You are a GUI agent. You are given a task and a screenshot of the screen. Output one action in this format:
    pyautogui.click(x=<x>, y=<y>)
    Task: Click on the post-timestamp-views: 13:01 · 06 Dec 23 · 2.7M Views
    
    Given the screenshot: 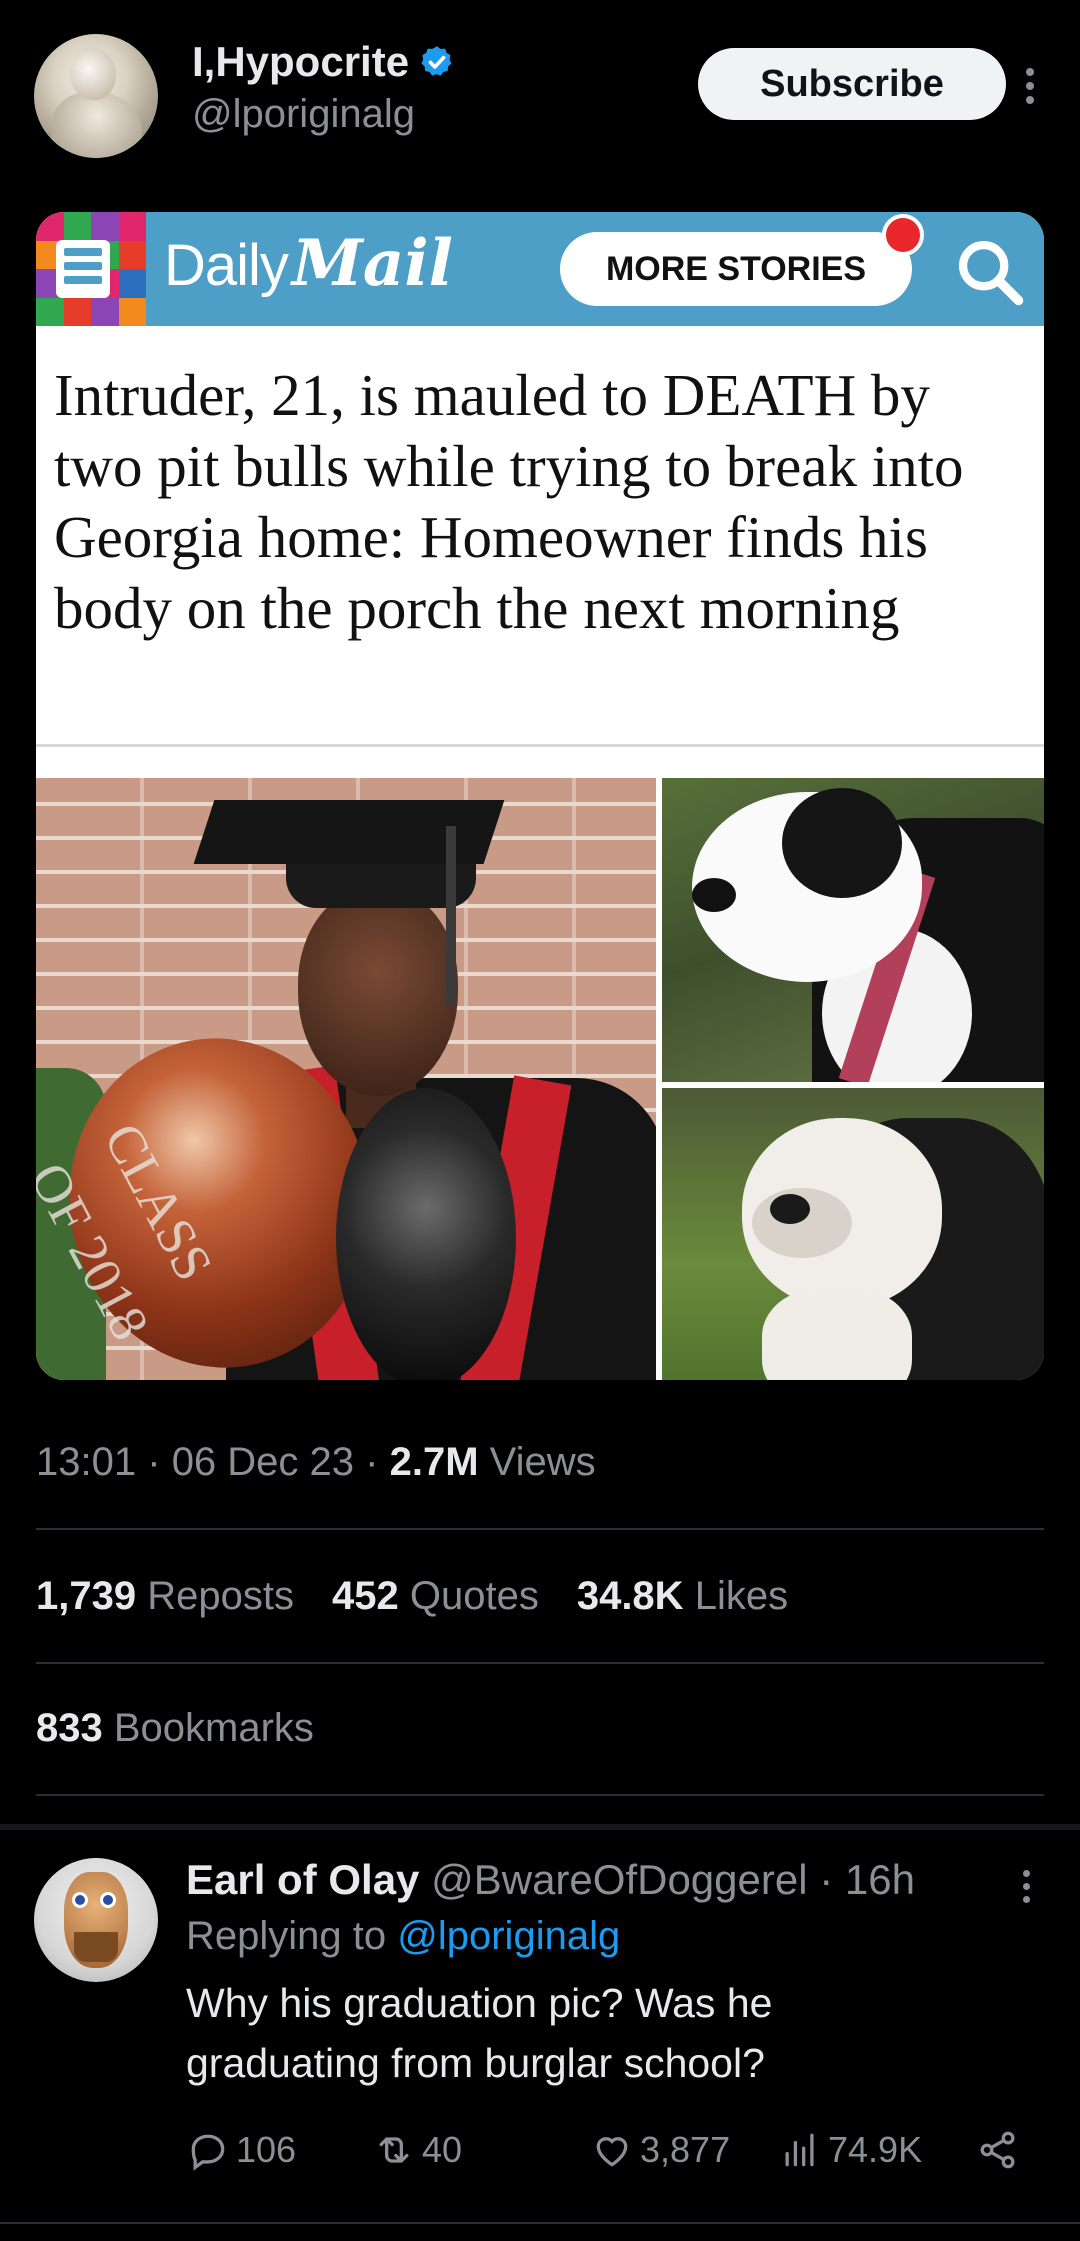 What is the action you would take?
    pyautogui.click(x=316, y=1462)
    